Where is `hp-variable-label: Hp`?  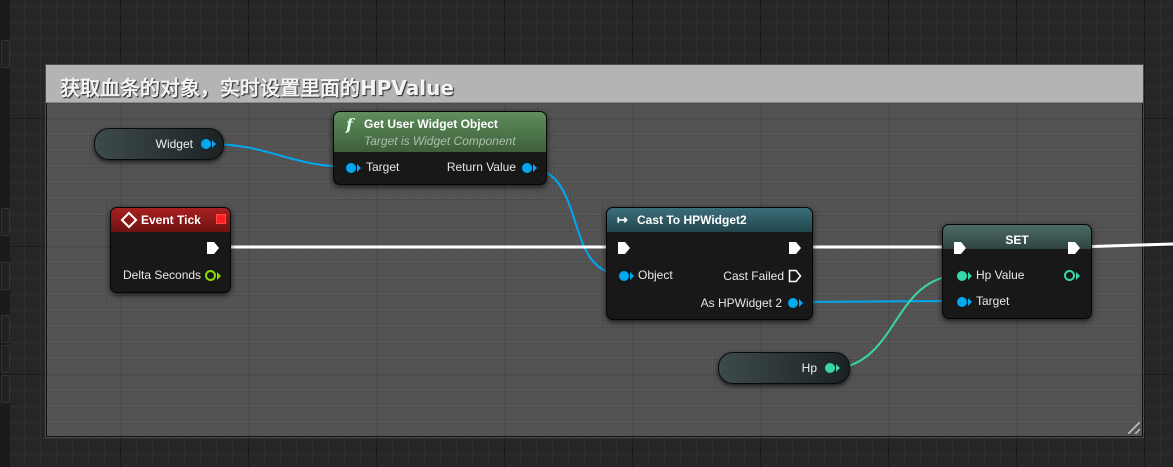 hp-variable-label: Hp is located at coordinates (809, 368).